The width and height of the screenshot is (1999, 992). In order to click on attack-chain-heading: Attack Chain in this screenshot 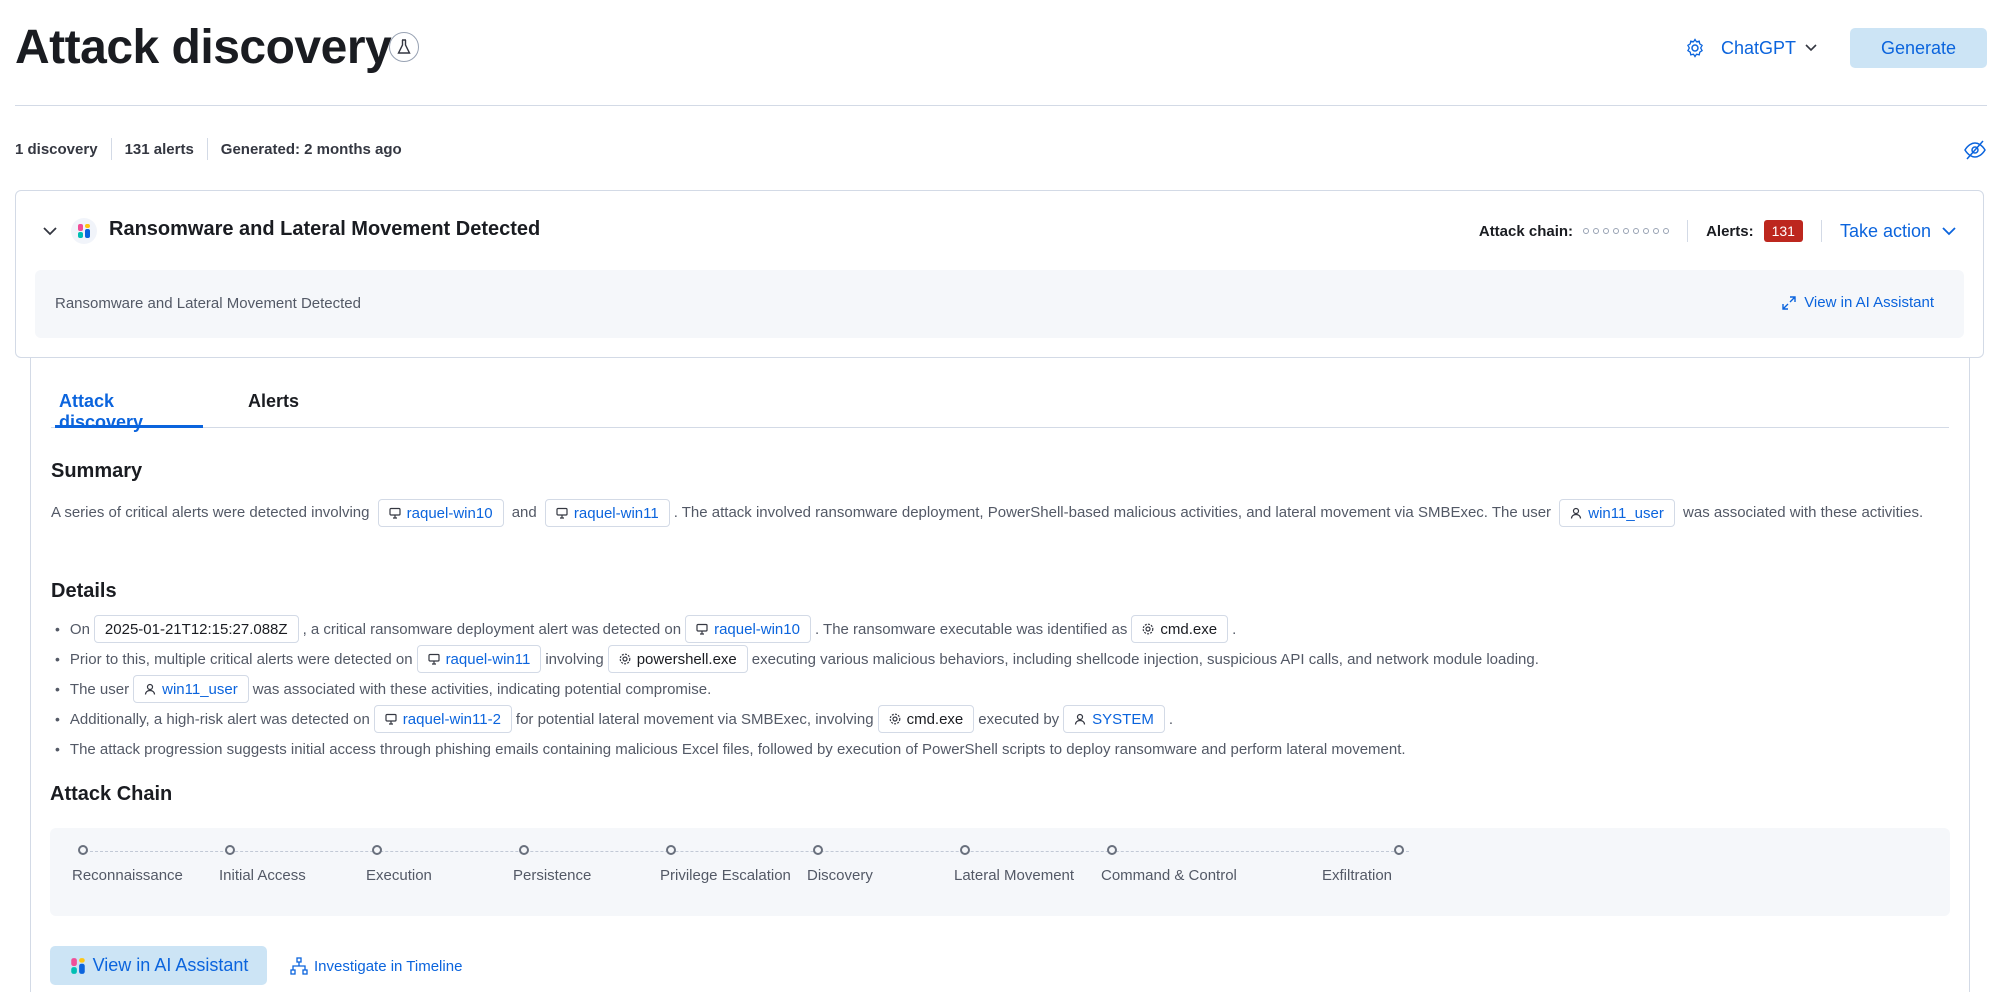, I will do `click(111, 794)`.